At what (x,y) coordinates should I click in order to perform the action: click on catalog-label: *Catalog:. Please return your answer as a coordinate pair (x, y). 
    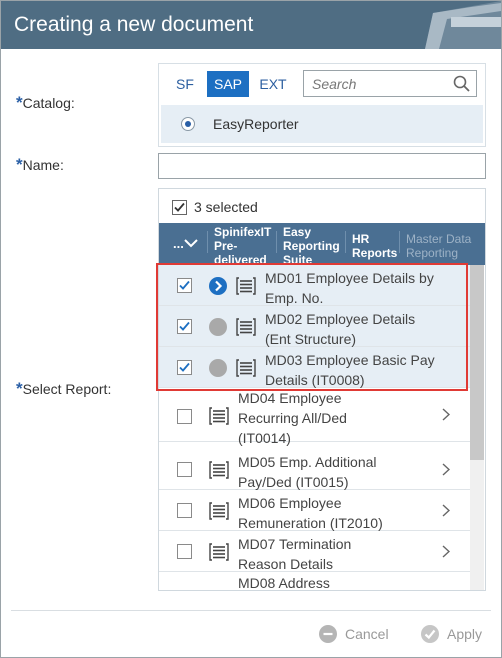
    Looking at the image, I should click on (45, 103).